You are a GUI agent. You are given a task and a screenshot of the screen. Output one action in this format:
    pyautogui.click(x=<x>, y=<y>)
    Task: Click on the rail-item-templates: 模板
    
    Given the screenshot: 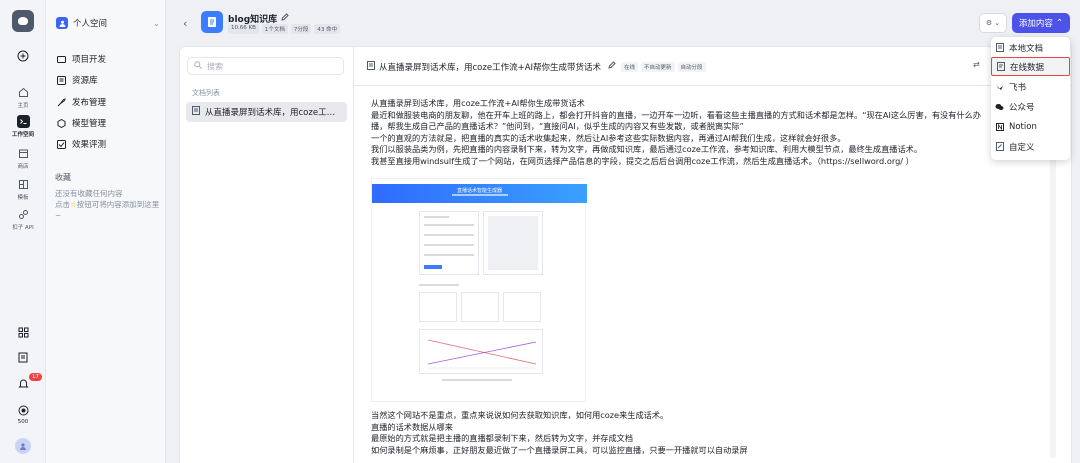 What is the action you would take?
    pyautogui.click(x=23, y=189)
    